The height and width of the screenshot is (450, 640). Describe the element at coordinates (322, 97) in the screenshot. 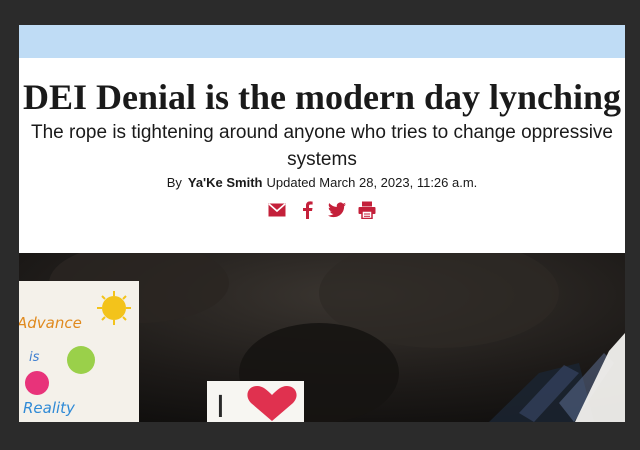

I see `article-headline: DEI Denial is the modern day lynching` at that location.